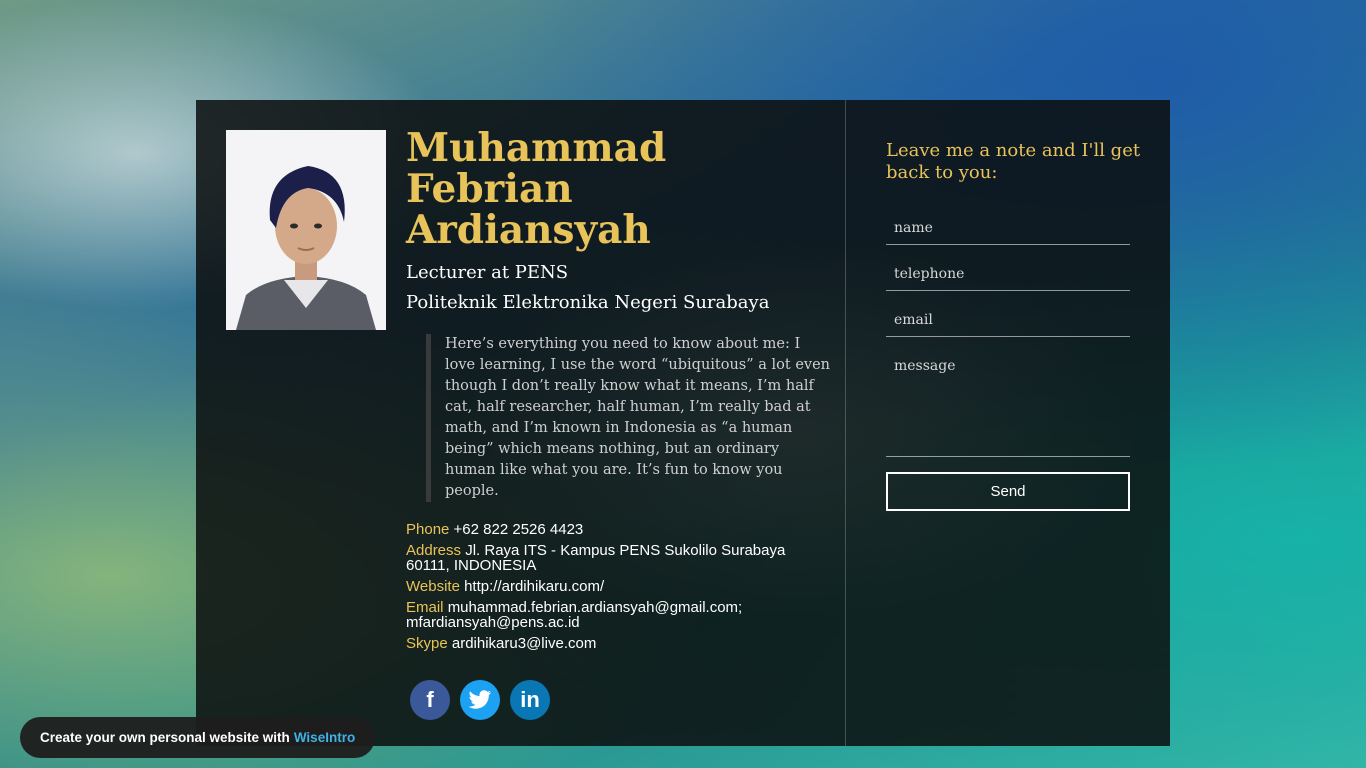  What do you see at coordinates (1008, 320) in the screenshot?
I see `email-field` at bounding box center [1008, 320].